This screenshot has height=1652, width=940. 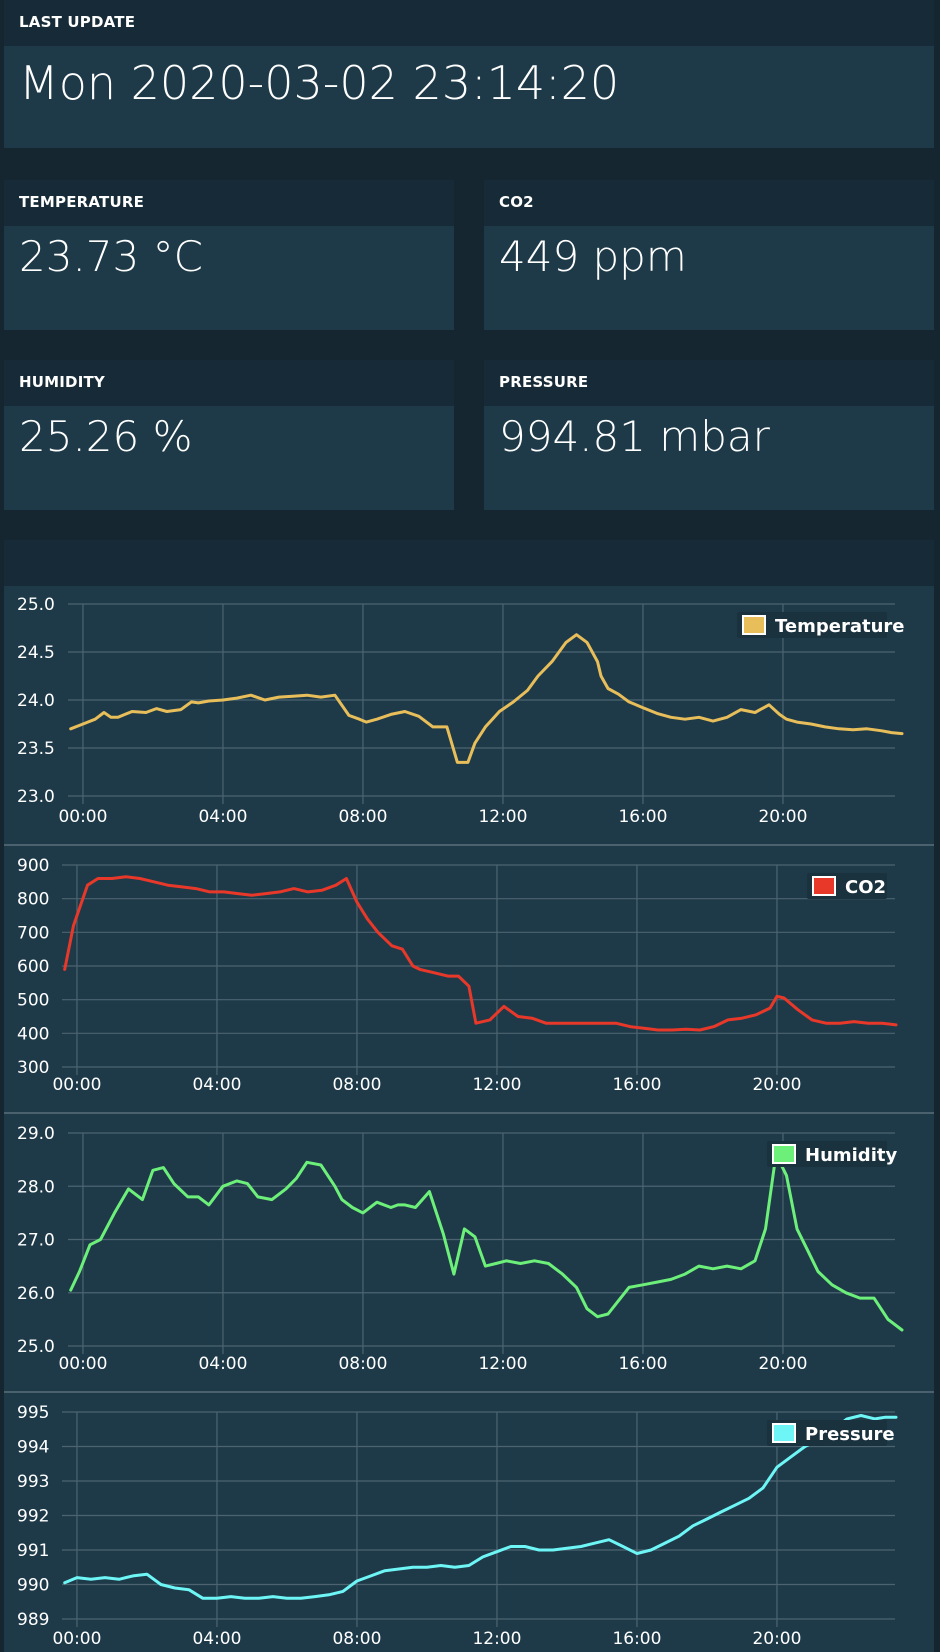 I want to click on legend-label: Humidity, so click(x=851, y=1155).